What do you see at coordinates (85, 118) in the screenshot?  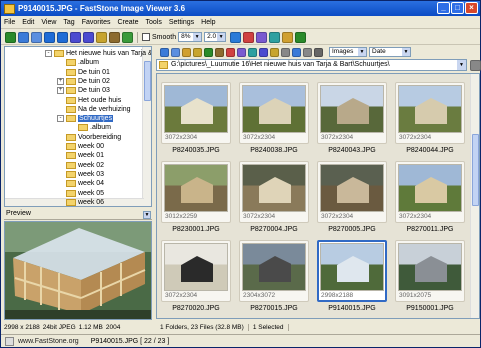 I see `tree-item: - Schuurtjes` at bounding box center [85, 118].